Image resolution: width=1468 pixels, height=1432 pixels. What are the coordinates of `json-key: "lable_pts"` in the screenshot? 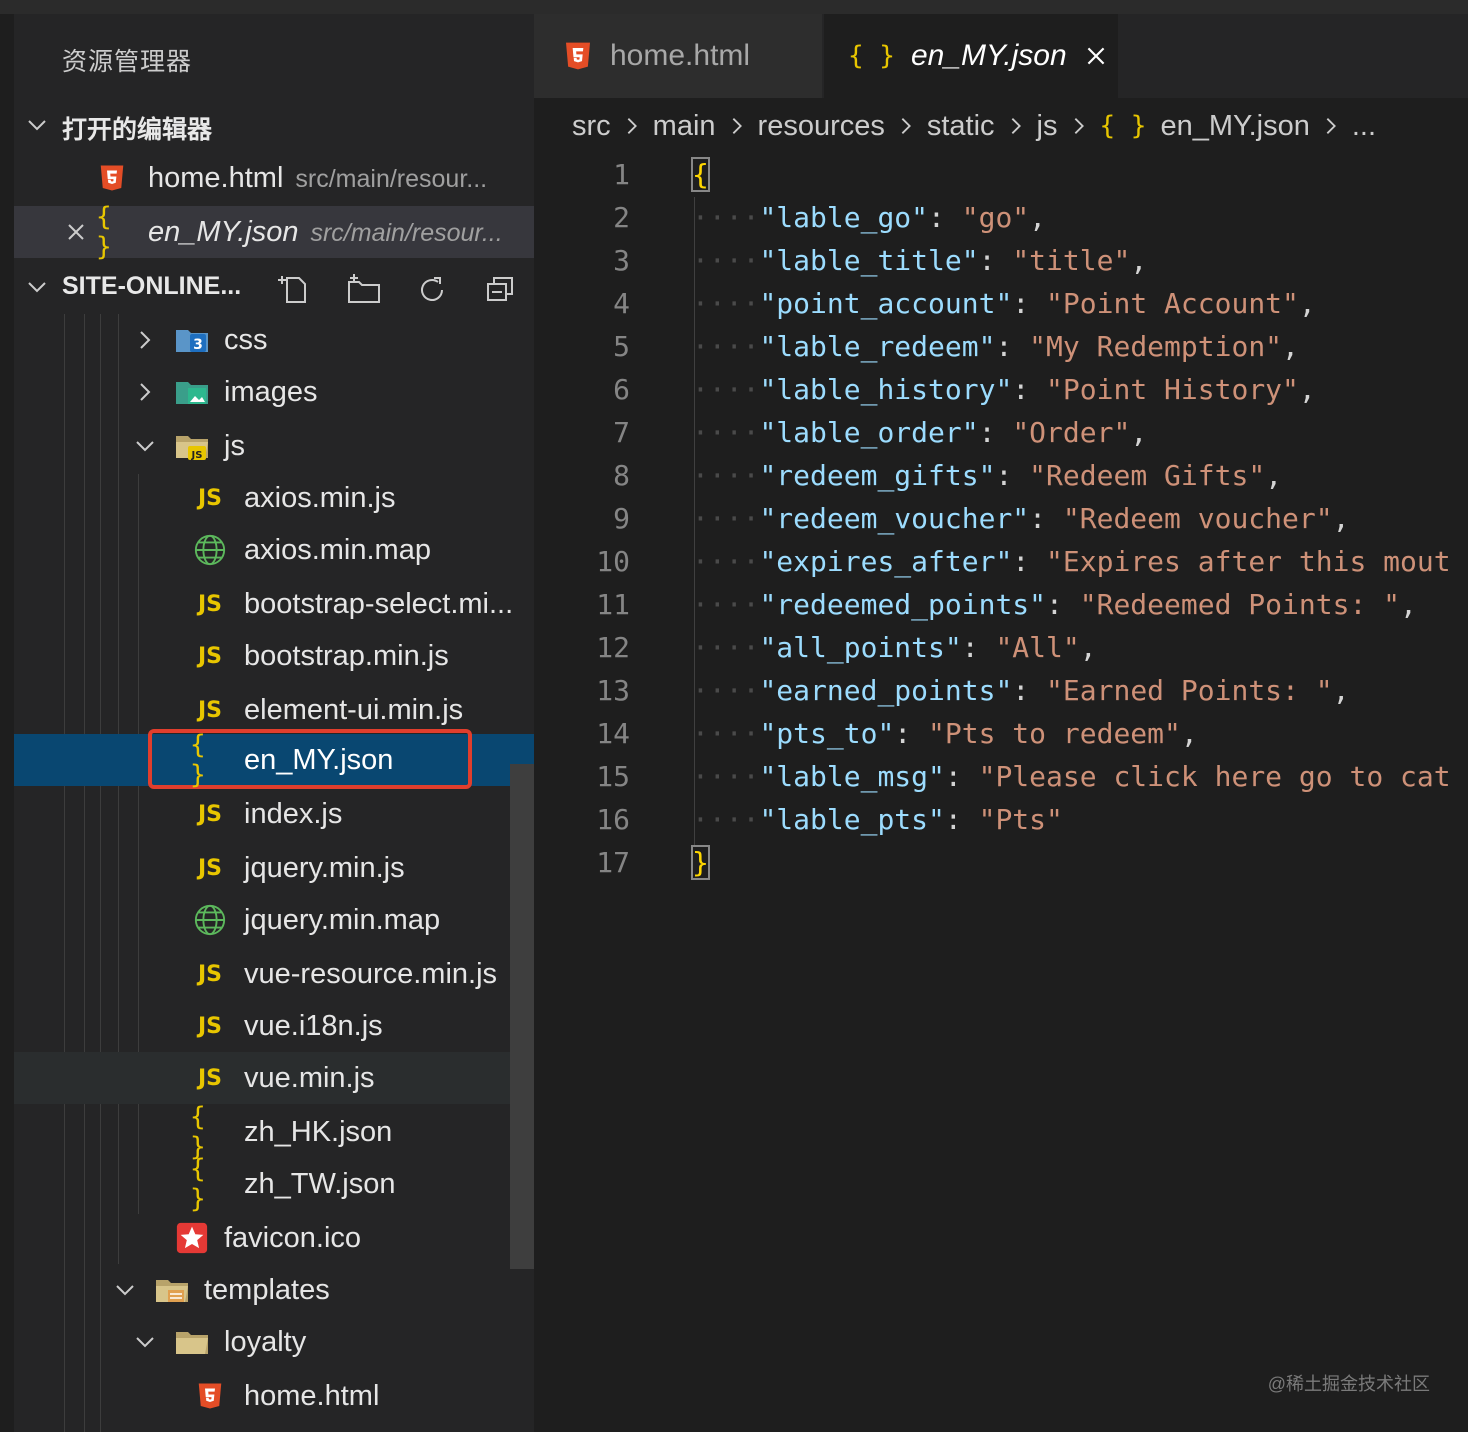 It's located at (852, 819).